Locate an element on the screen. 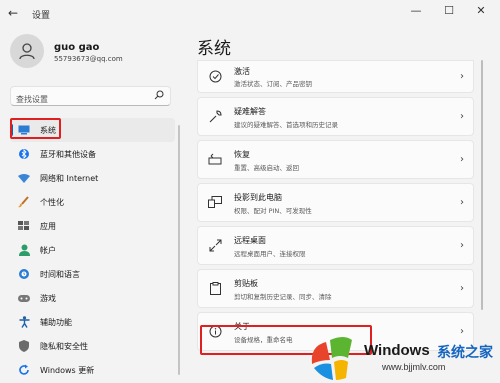 Image resolution: width=500 pixels, height=383 pixels. title-bar: ← 设置 — ☐ ✕ is located at coordinates (250, 14).